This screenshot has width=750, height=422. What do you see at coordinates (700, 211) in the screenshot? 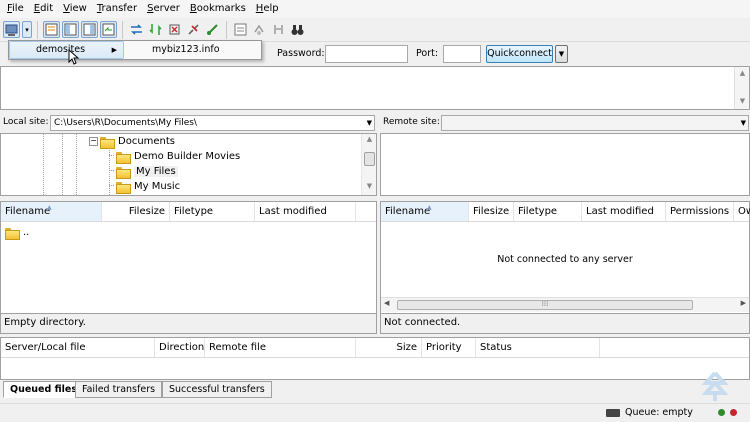
I see `column-permissions: Permissions` at bounding box center [700, 211].